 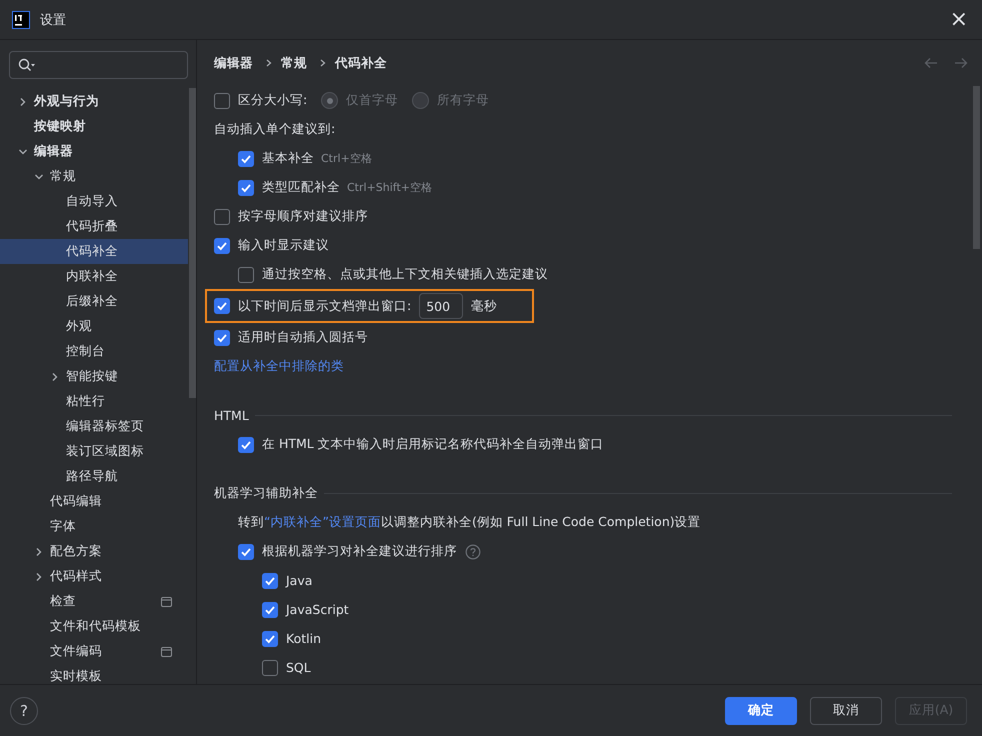 What do you see at coordinates (27, 65) in the screenshot?
I see `search-icon` at bounding box center [27, 65].